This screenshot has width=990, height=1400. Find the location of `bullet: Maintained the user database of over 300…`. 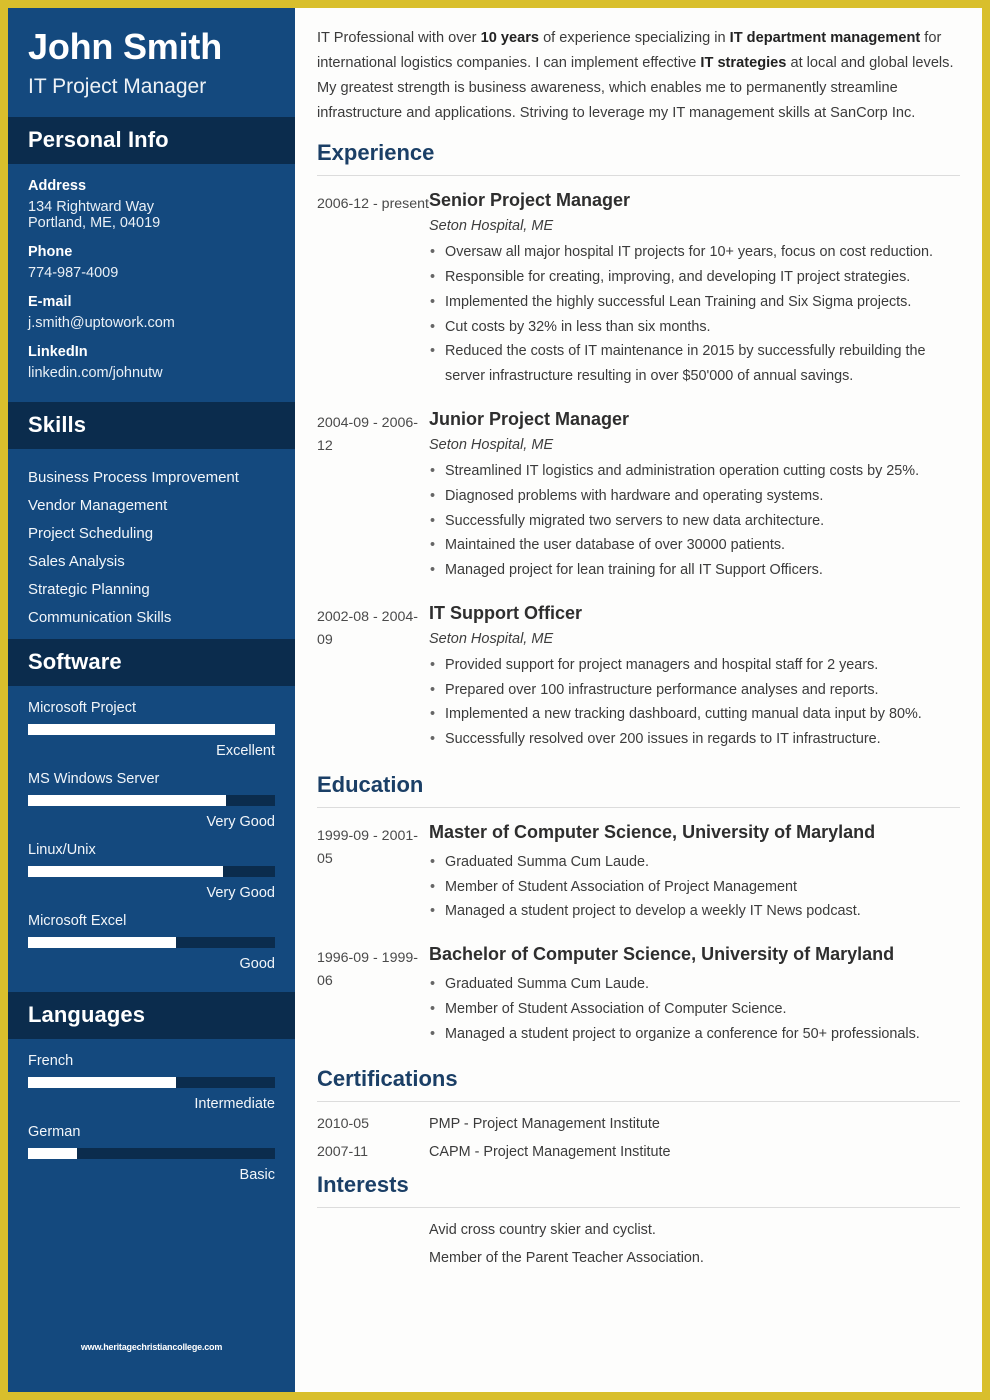

bullet: Maintained the user database of over 300… is located at coordinates (694, 545).